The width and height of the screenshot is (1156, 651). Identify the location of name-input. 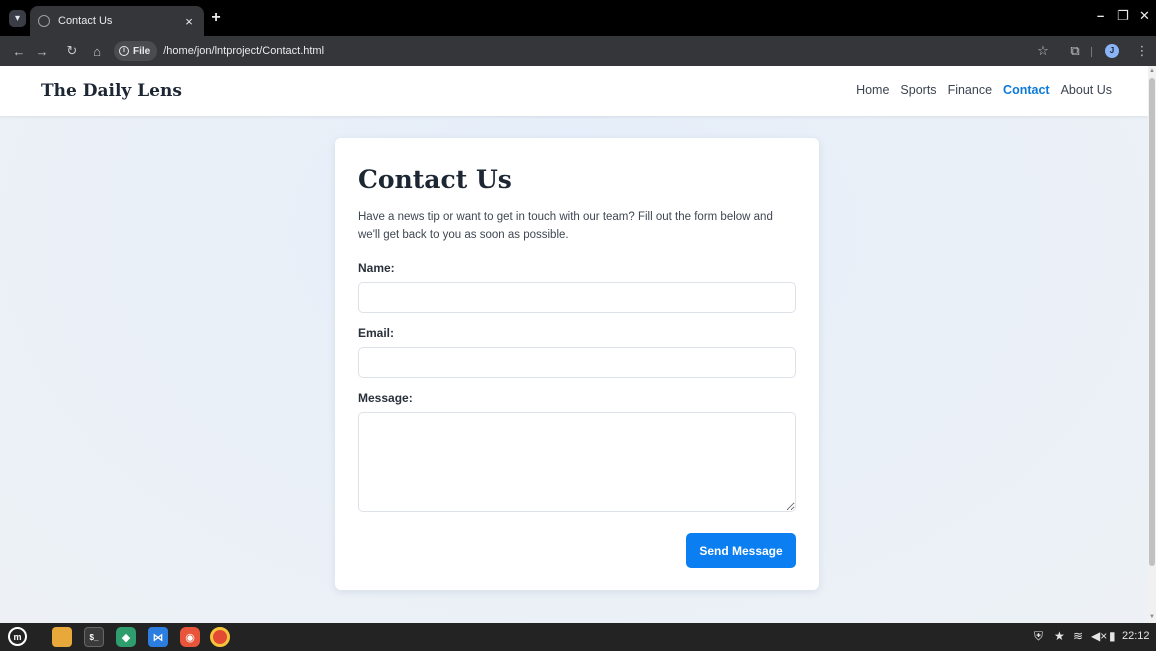
(577, 297).